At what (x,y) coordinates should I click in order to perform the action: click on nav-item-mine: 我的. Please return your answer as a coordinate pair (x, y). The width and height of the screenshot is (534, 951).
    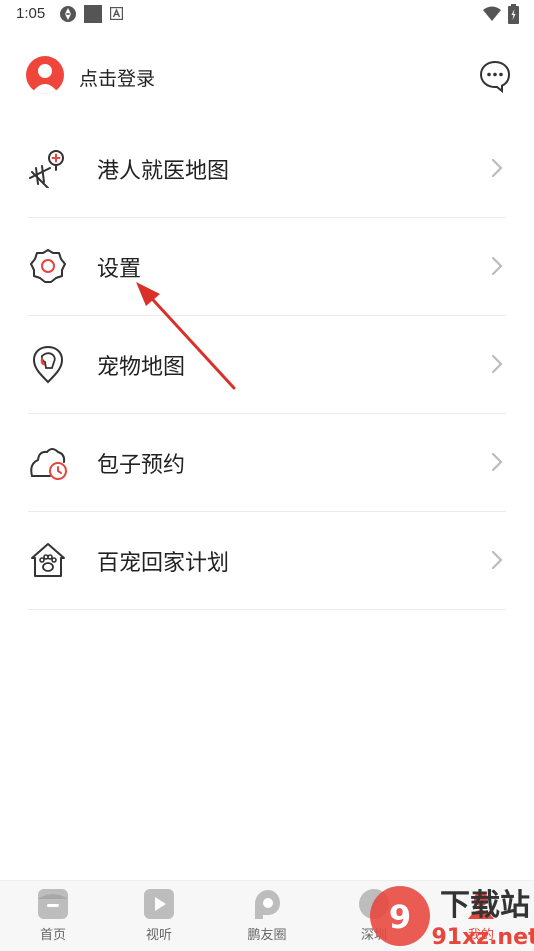
    Looking at the image, I should click on (481, 915).